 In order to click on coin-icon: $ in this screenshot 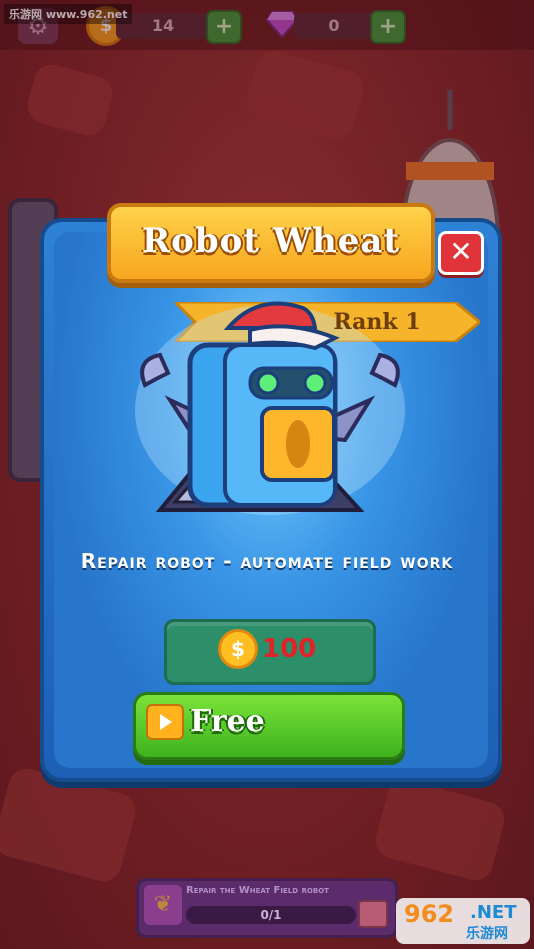, I will do `click(238, 649)`.